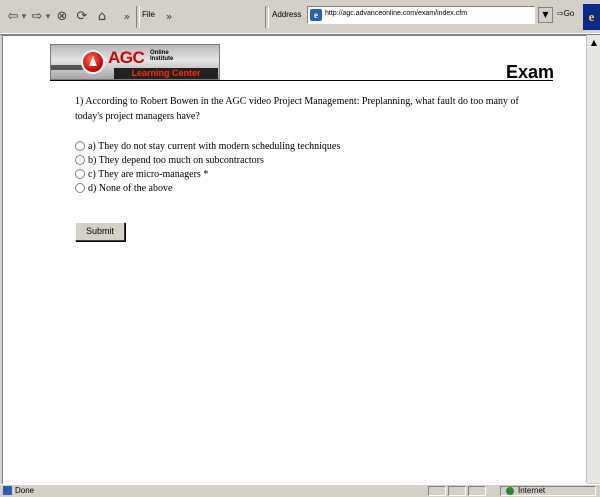  What do you see at coordinates (127, 17) in the screenshot?
I see `toolbar-overflow-icon: »` at bounding box center [127, 17].